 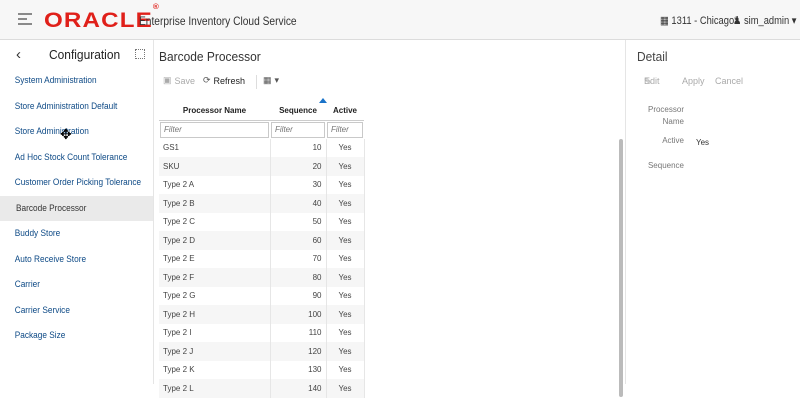 I want to click on nav-item-system-administration: System Administration, so click(x=70, y=81).